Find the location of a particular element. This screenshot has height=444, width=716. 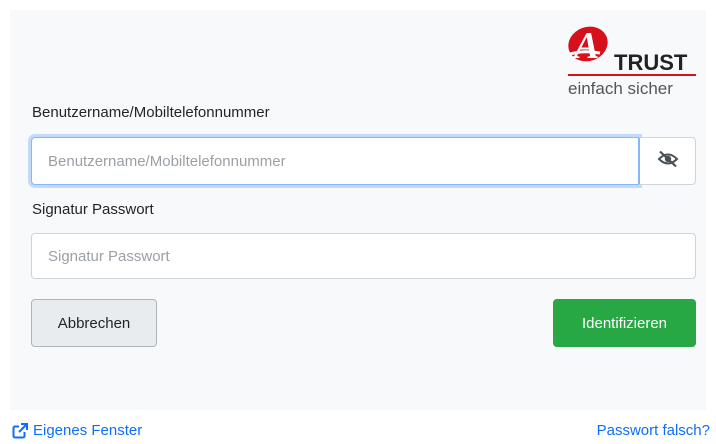

username-input-group is located at coordinates (363, 161).